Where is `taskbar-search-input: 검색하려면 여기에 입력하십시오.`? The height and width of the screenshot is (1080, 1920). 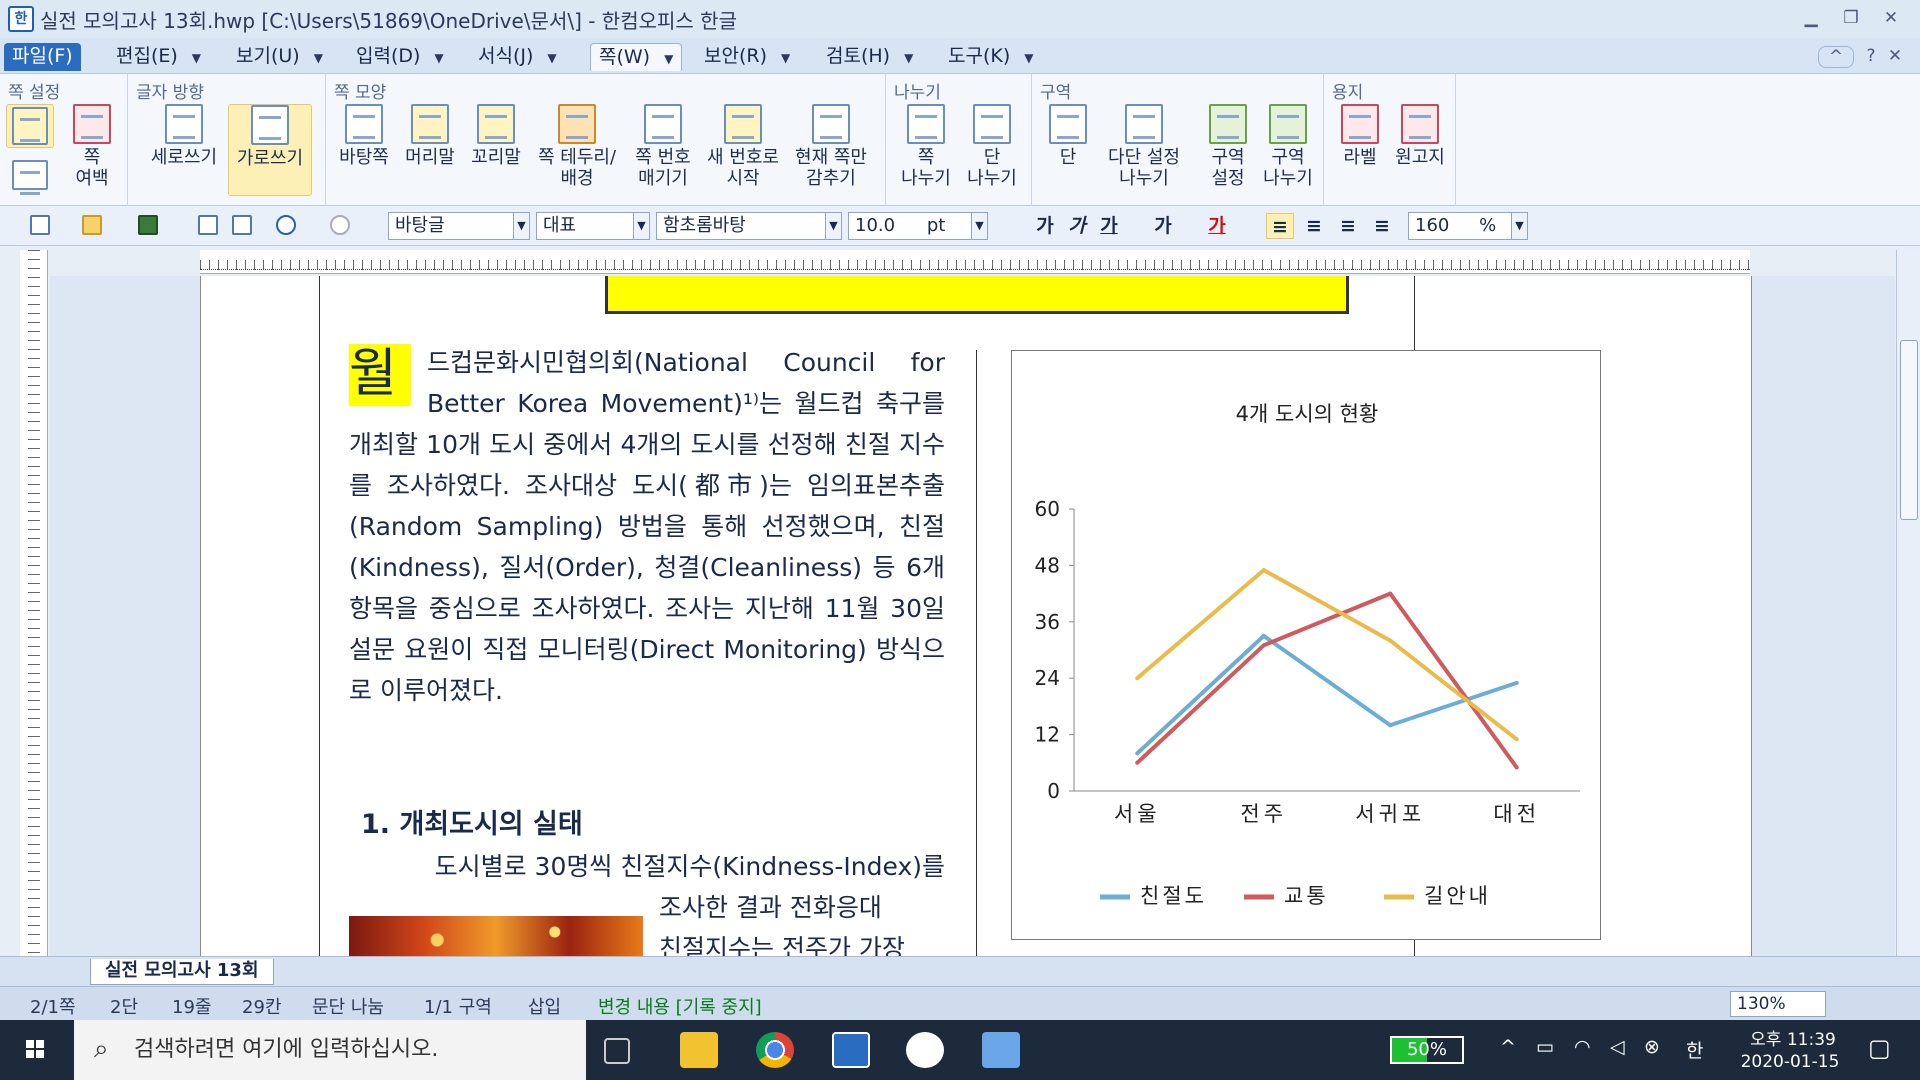
taskbar-search-input: 검색하려면 여기에 입력하십시오. is located at coordinates (330, 1050).